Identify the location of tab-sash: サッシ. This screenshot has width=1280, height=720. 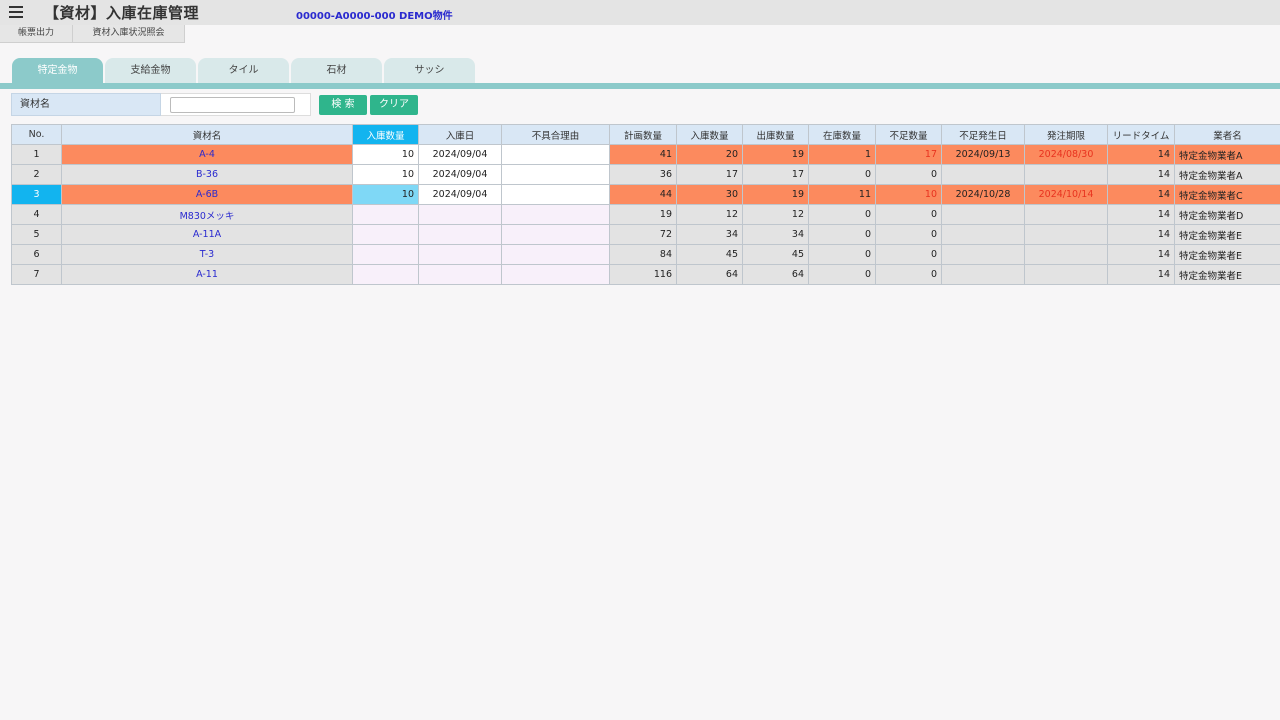
(429, 70).